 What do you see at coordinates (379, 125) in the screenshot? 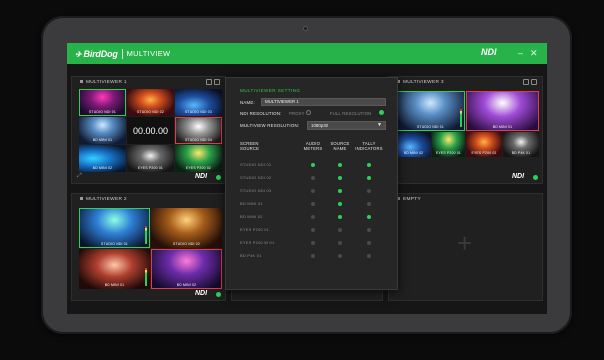
I see `chevron-down-icon: ▼` at bounding box center [379, 125].